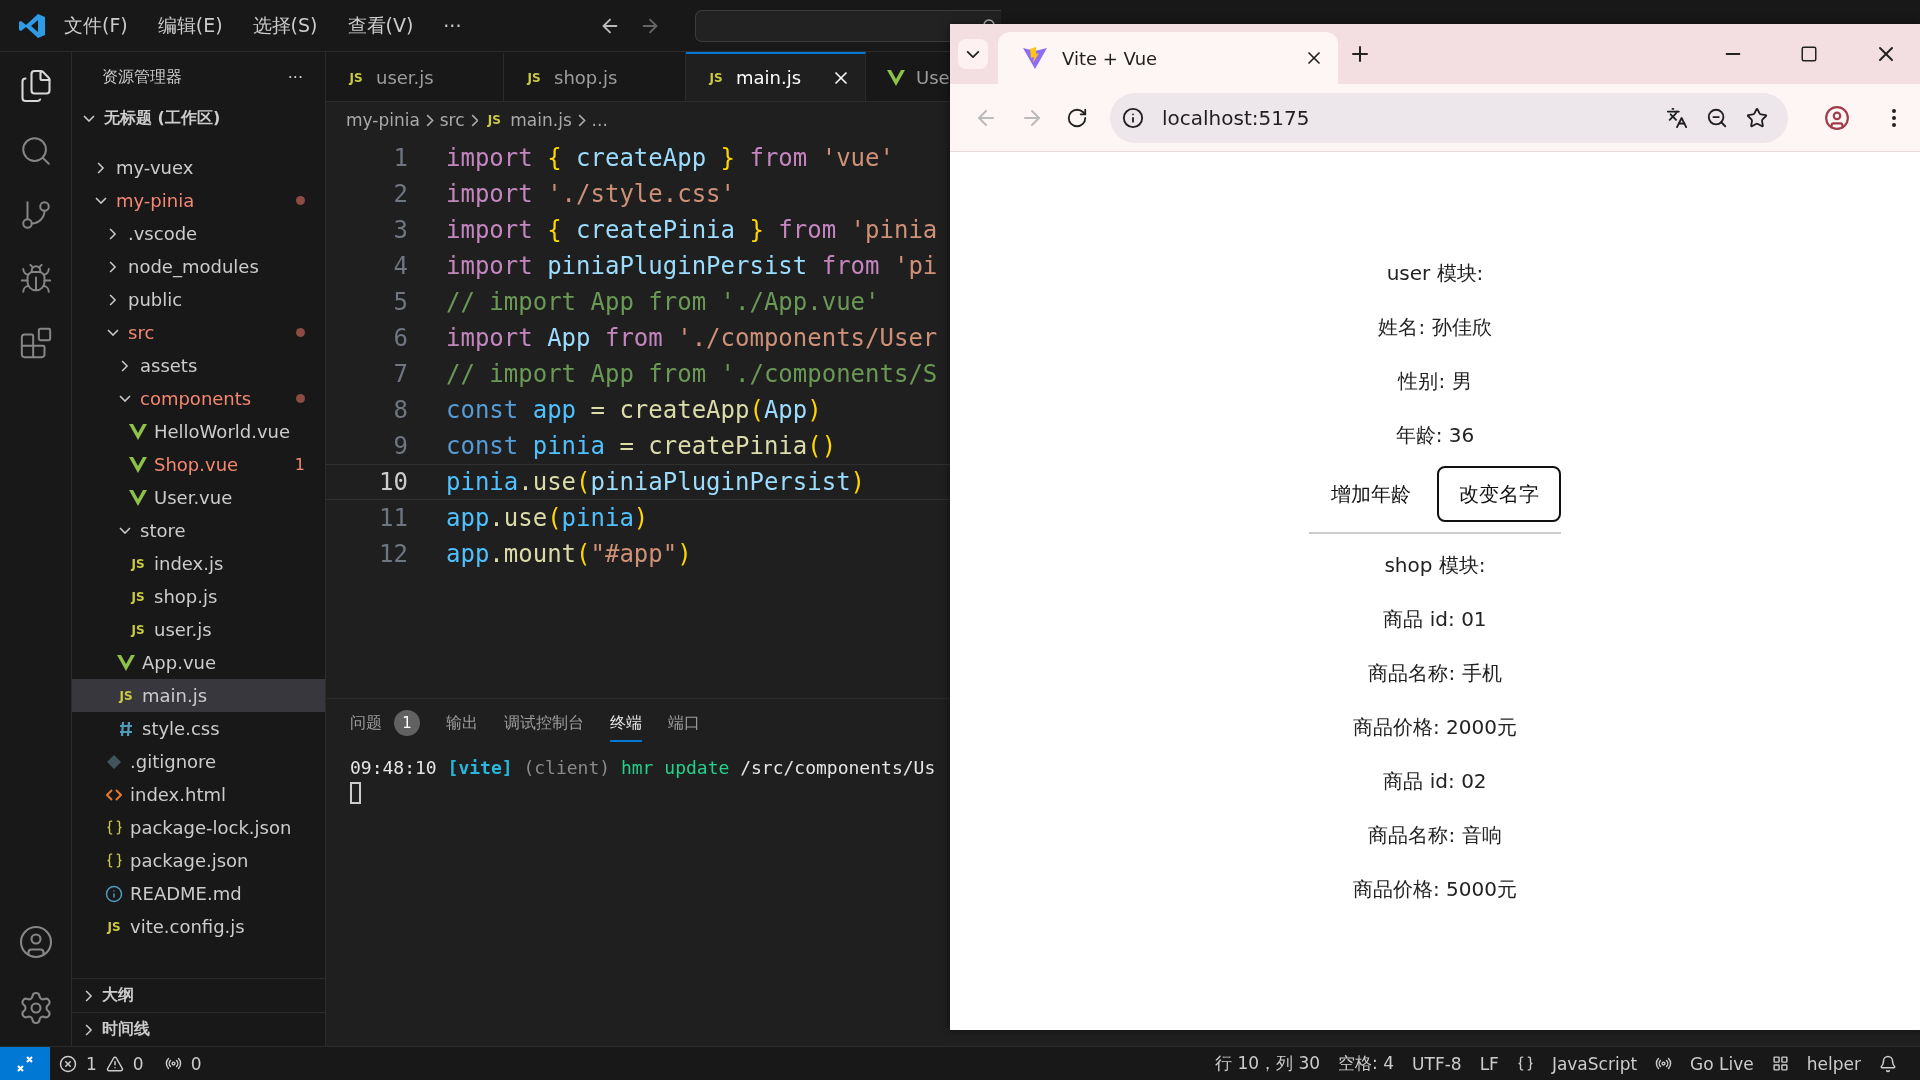 This screenshot has height=1080, width=1920. I want to click on language-mode: JavaScript, so click(1594, 1063).